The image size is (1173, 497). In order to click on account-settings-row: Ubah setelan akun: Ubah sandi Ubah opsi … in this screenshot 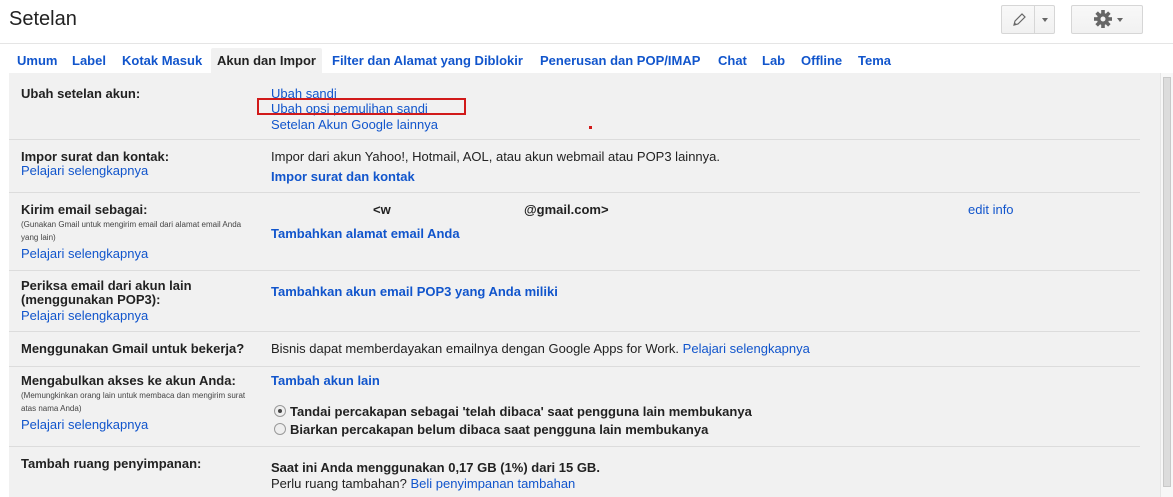, I will do `click(574, 106)`.